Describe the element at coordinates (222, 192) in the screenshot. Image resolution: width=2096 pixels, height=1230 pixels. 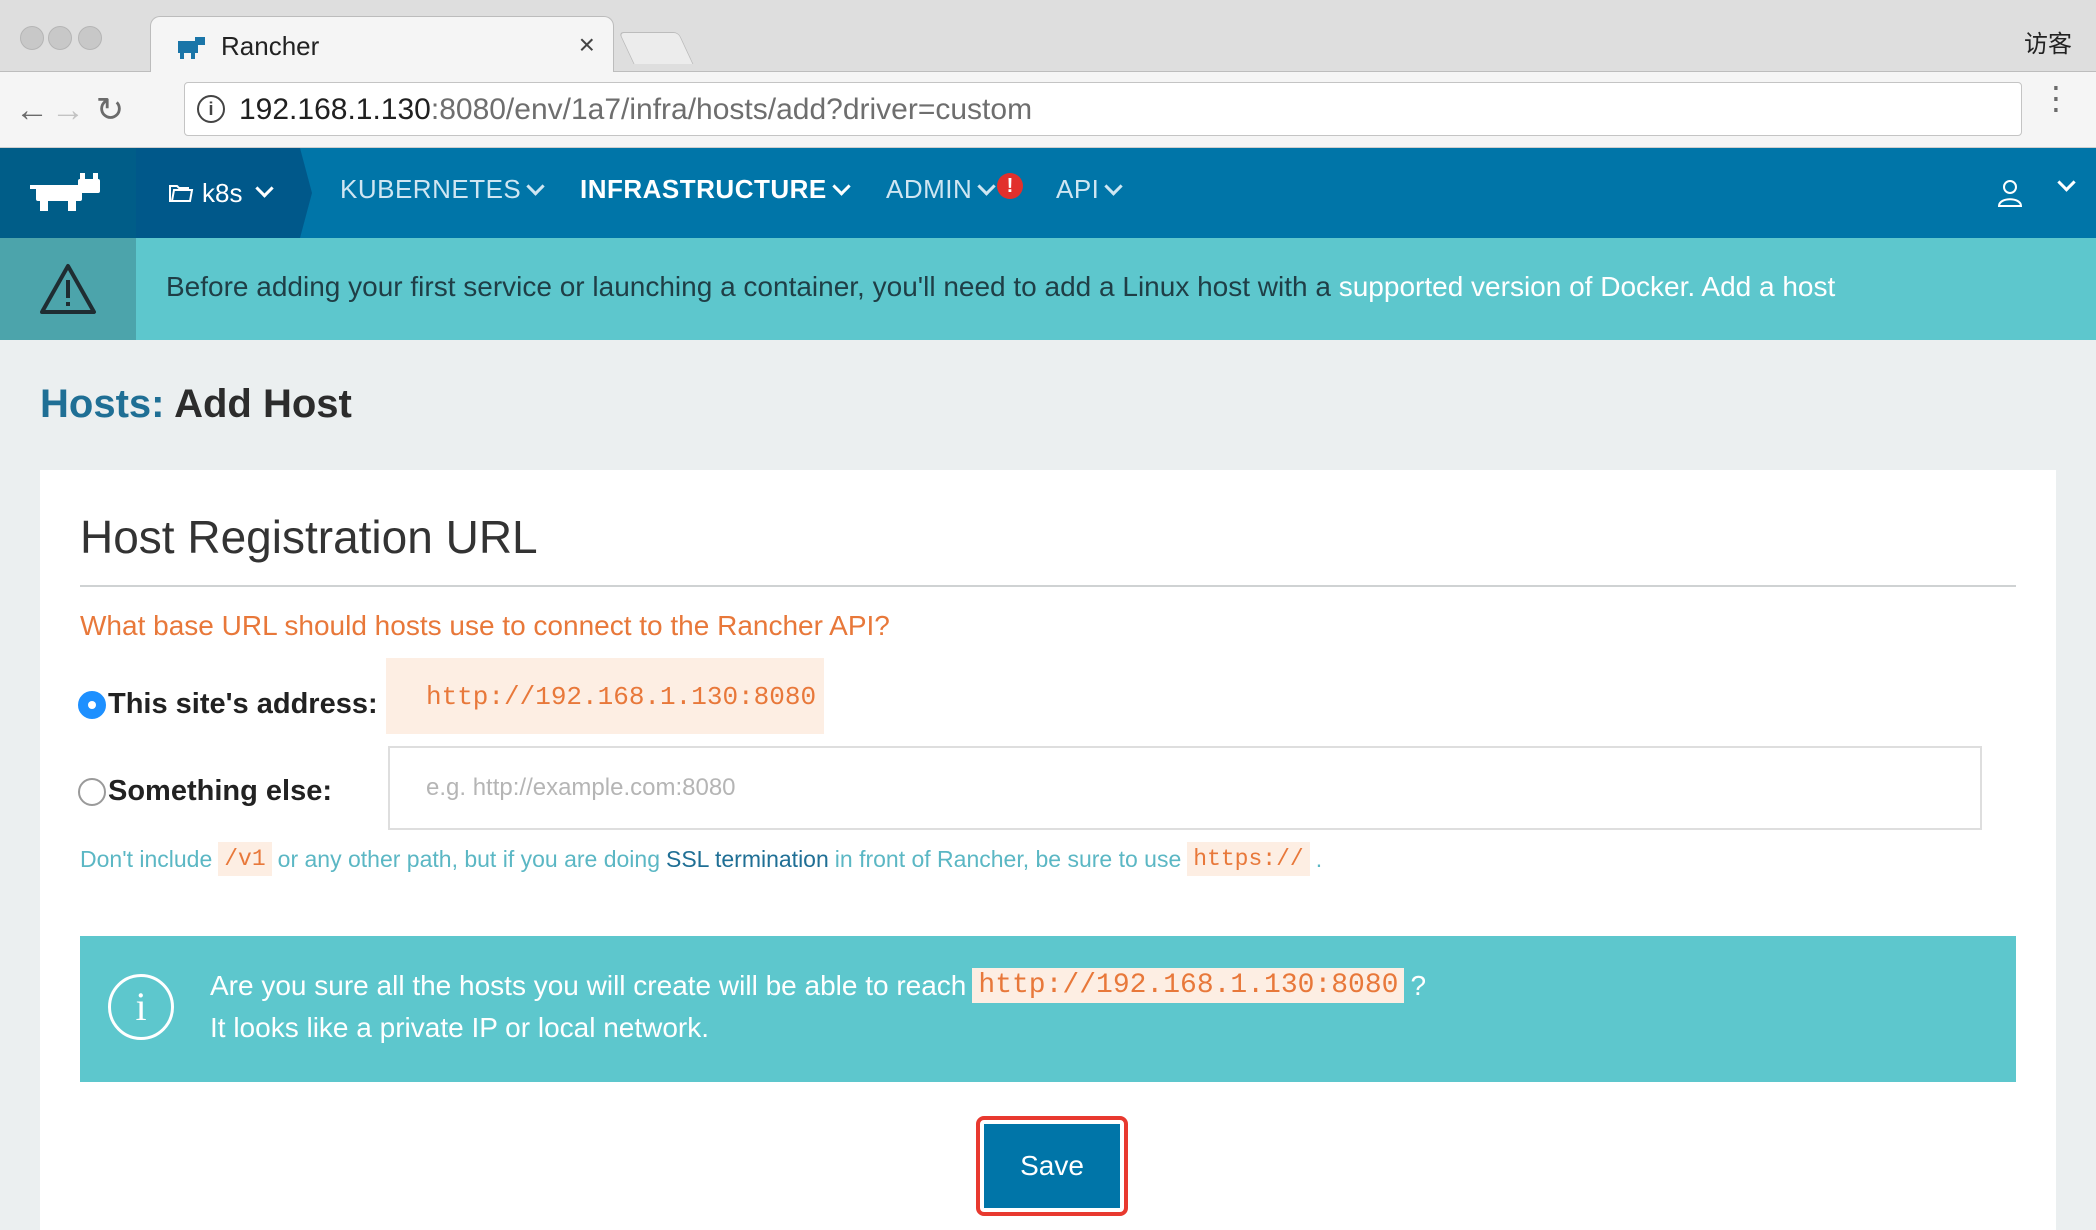
I see `environment-name: k8s` at that location.